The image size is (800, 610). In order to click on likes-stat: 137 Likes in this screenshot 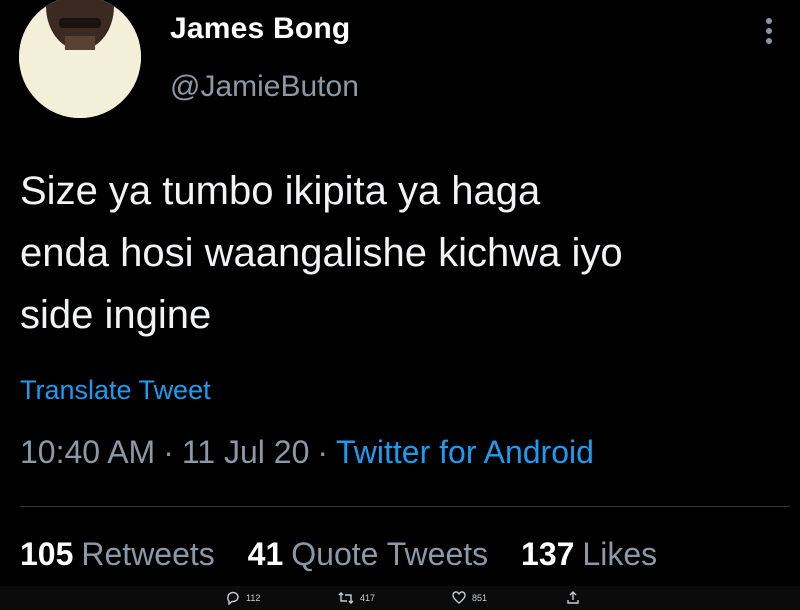, I will do `click(589, 554)`.